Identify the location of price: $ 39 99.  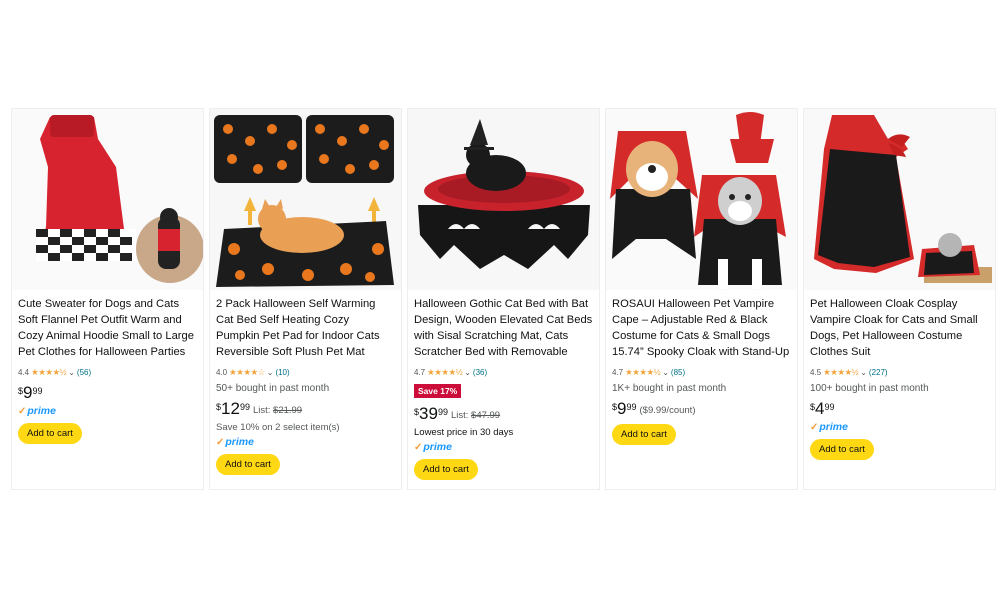
(431, 414).